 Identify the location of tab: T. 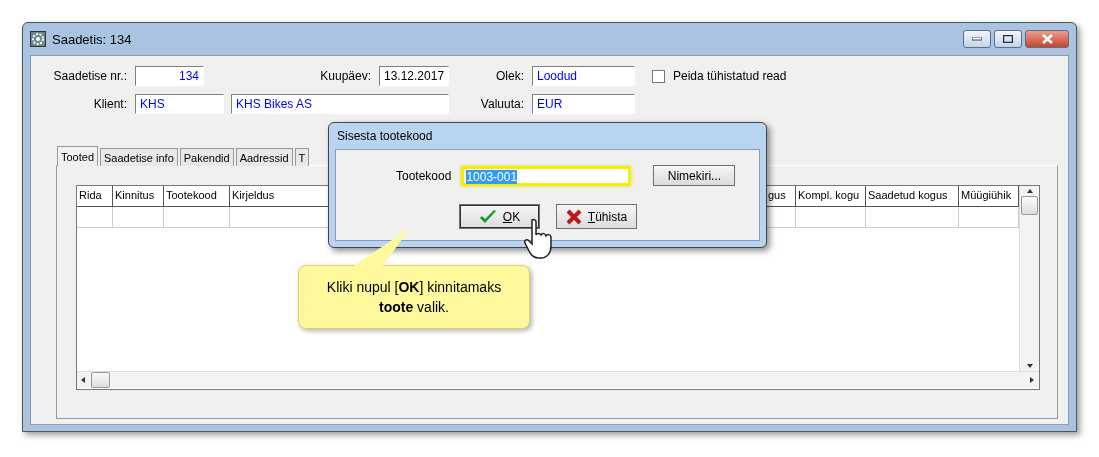
(302, 157).